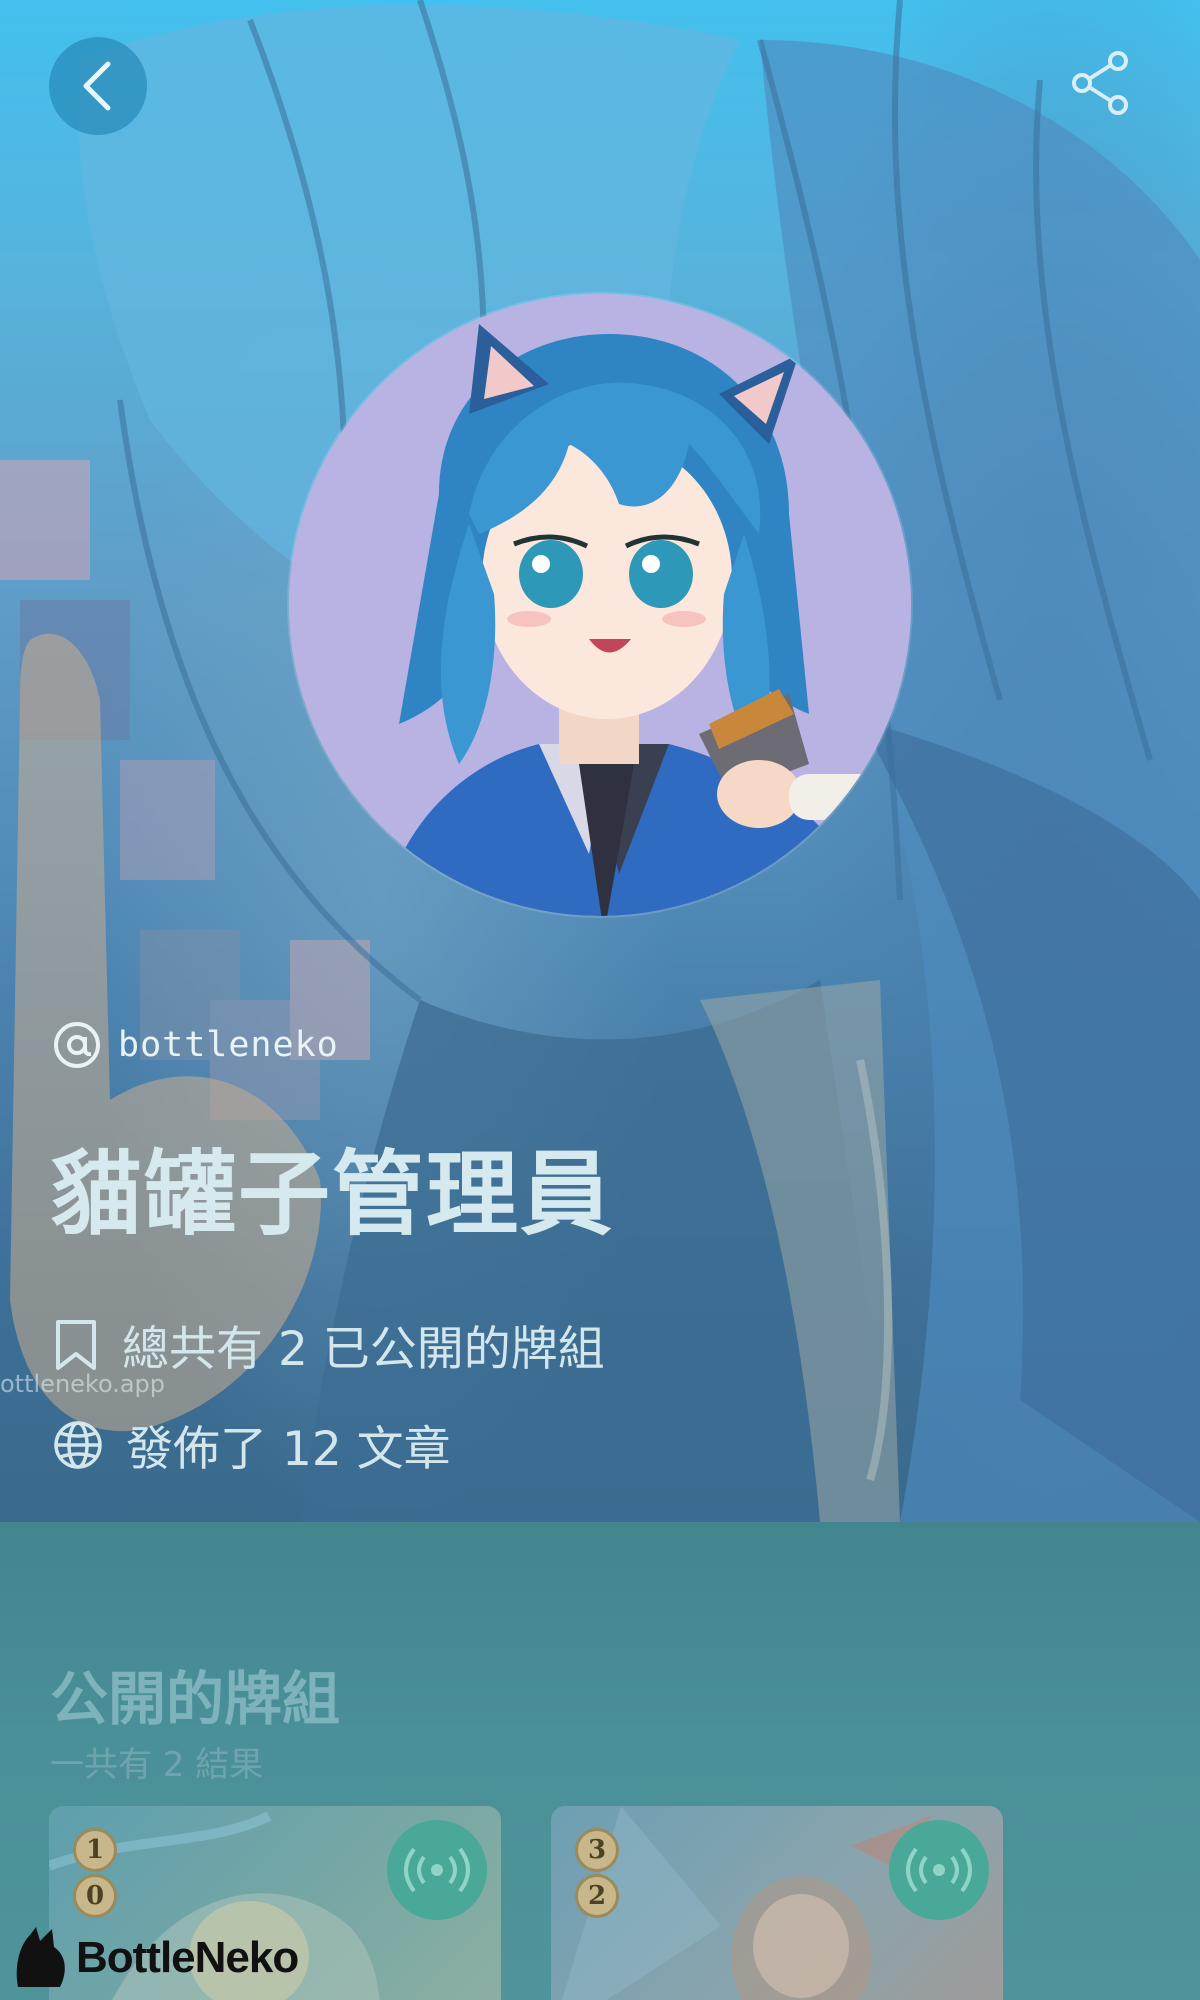 Image resolution: width=1200 pixels, height=2000 pixels. What do you see at coordinates (40, 1957) in the screenshot?
I see `cat-logo-icon` at bounding box center [40, 1957].